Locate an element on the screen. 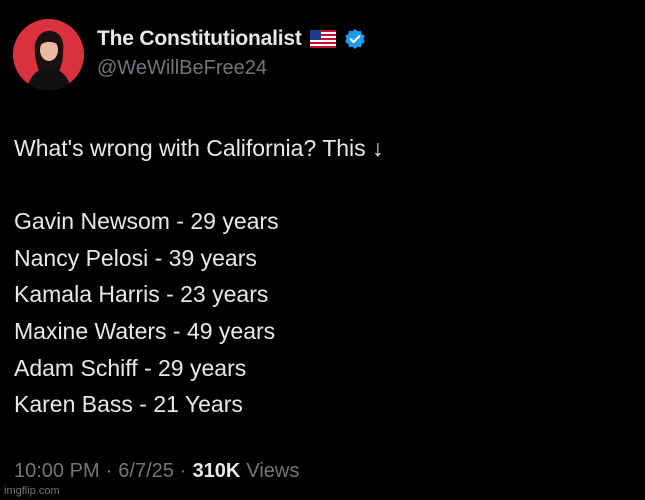 The image size is (645, 500). post-intro: What's wrong with California? This ↓ is located at coordinates (199, 148).